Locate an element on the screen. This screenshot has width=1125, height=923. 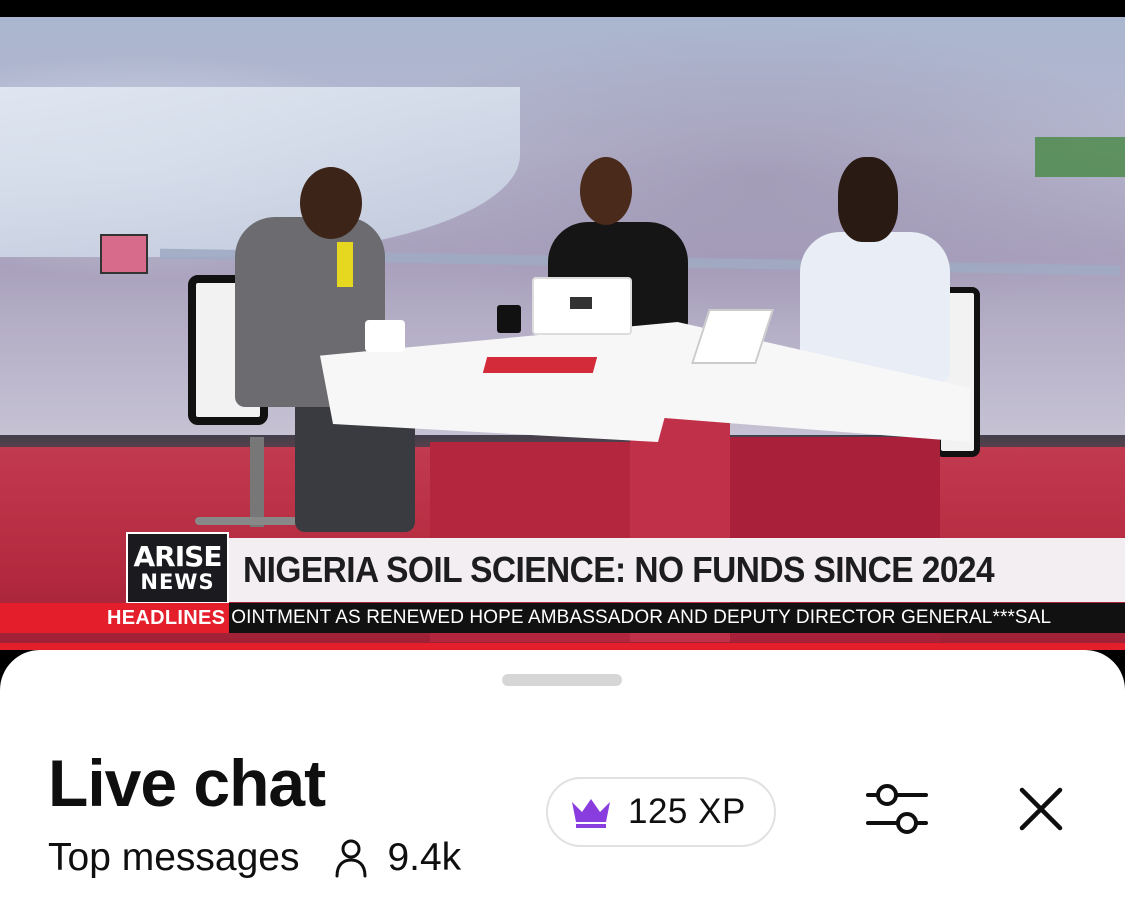
studio-monitor is located at coordinates (124, 254).